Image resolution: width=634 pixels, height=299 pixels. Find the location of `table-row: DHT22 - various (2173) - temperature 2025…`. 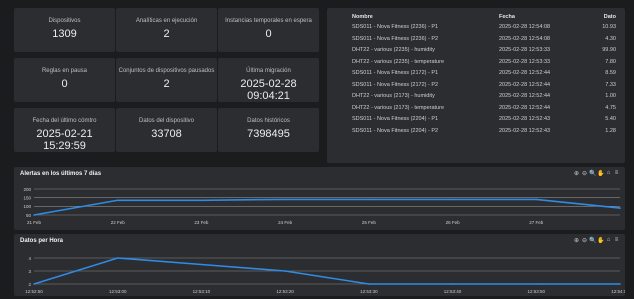

table-row: DHT22 - various (2173) - temperature 2025… is located at coordinates (476, 108).